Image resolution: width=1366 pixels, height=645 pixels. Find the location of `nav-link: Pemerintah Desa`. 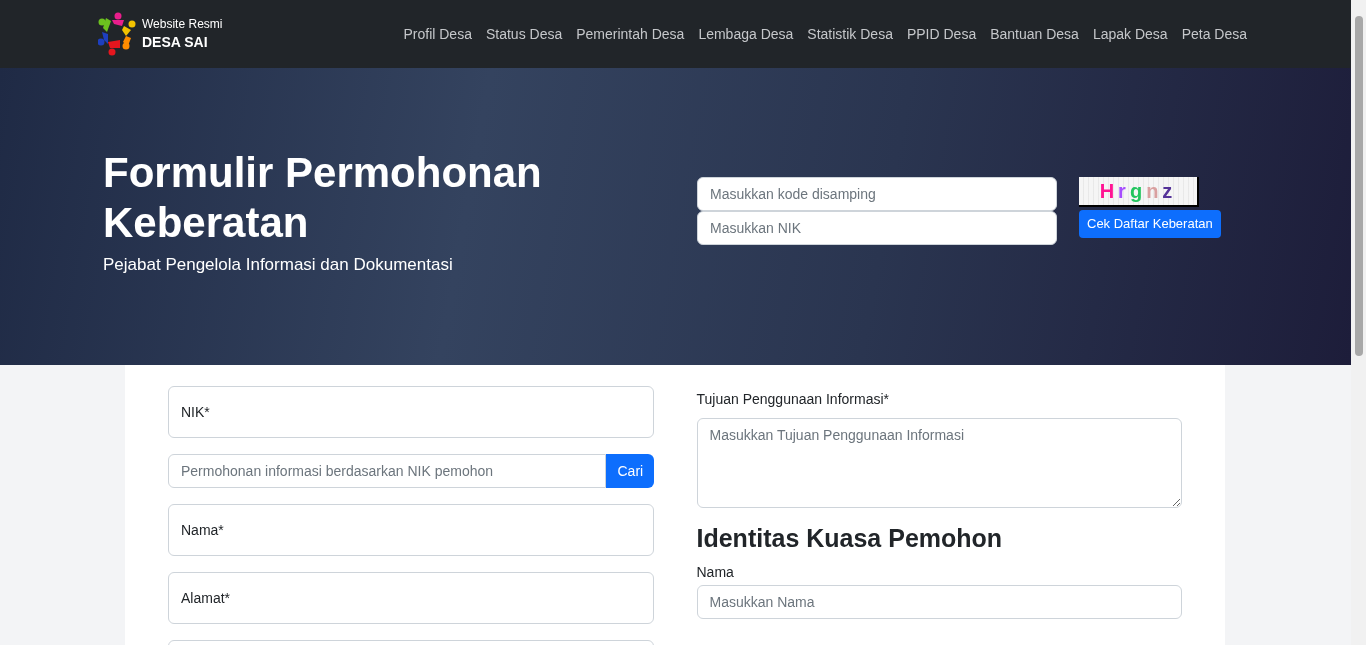

nav-link: Pemerintah Desa is located at coordinates (630, 34).